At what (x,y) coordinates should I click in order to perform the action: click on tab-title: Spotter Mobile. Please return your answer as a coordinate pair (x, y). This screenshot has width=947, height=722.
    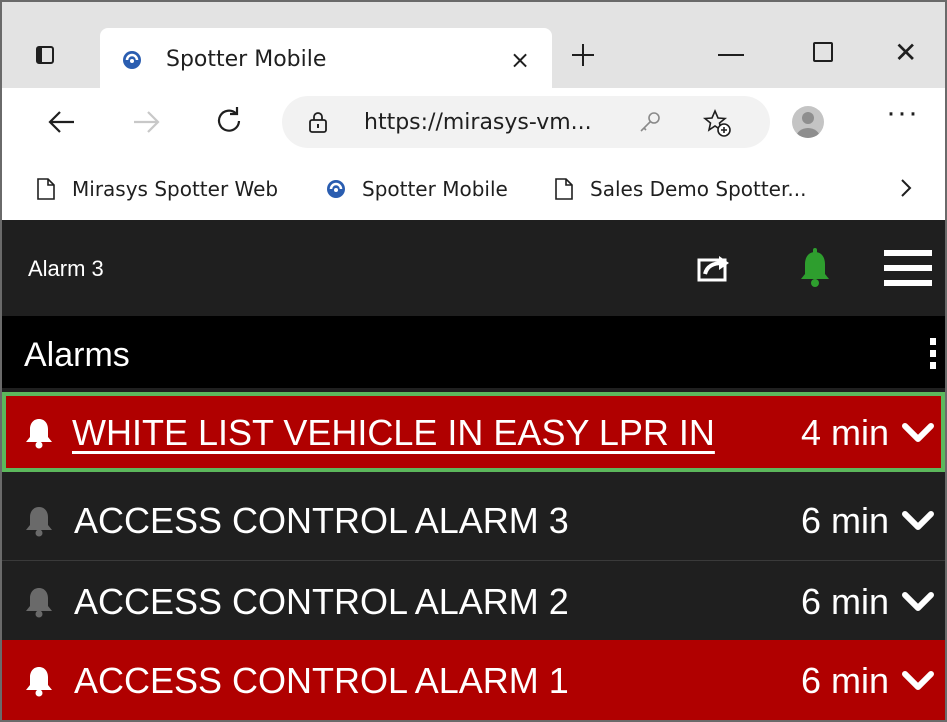
    Looking at the image, I should click on (246, 59).